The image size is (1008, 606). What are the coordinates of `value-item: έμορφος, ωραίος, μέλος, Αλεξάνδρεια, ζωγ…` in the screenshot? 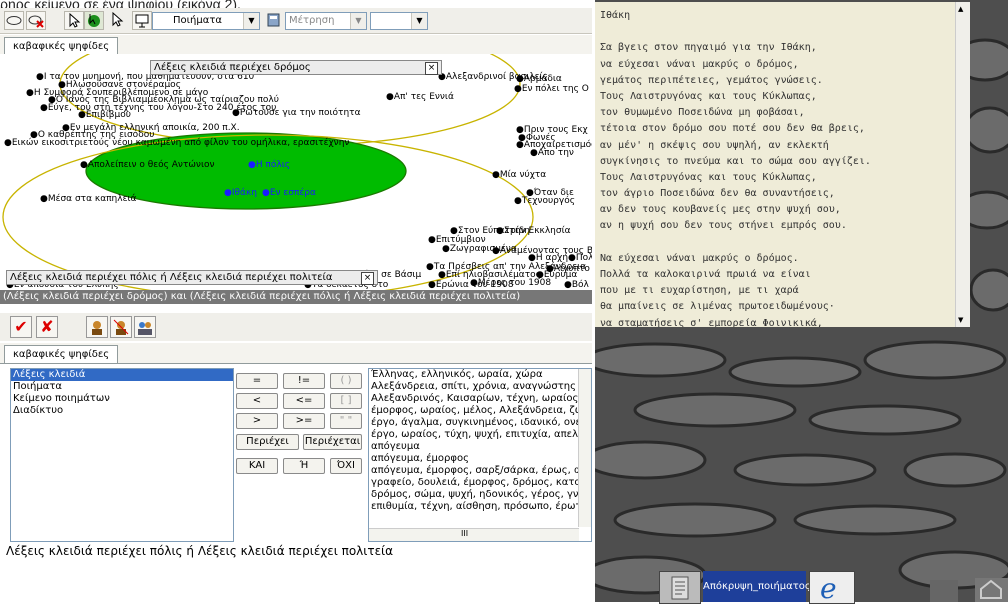 It's located at (480, 411).